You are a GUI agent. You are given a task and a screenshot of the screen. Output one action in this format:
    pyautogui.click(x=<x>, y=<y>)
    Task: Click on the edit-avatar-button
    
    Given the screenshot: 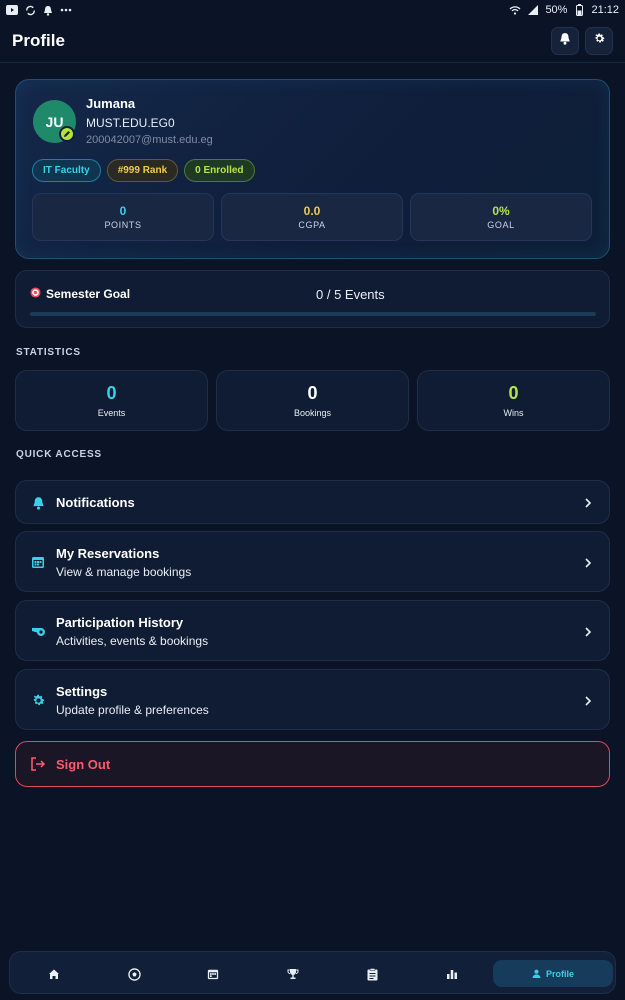 What is the action you would take?
    pyautogui.click(x=67, y=134)
    